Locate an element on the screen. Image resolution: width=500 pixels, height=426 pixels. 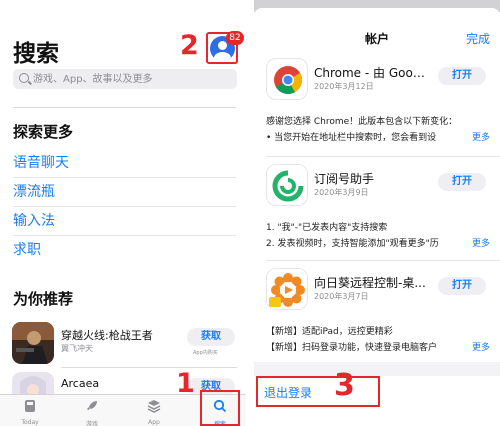
release-note-line: 2. 发表视频时，支持智能添加"观看更多"历 is located at coordinates (352, 244).